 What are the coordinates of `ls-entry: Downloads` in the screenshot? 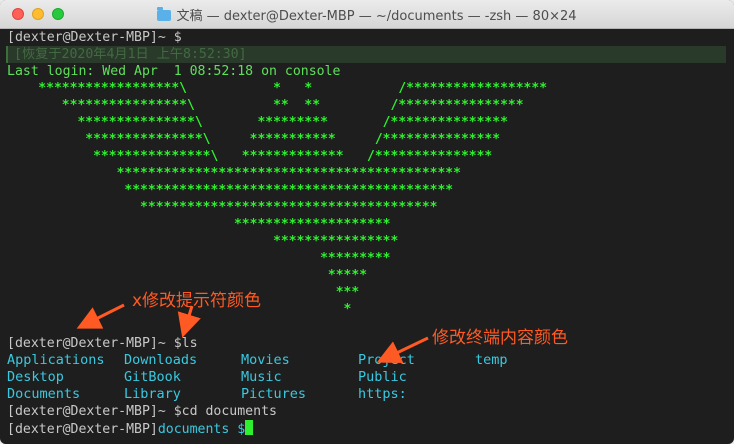 It's located at (161, 360).